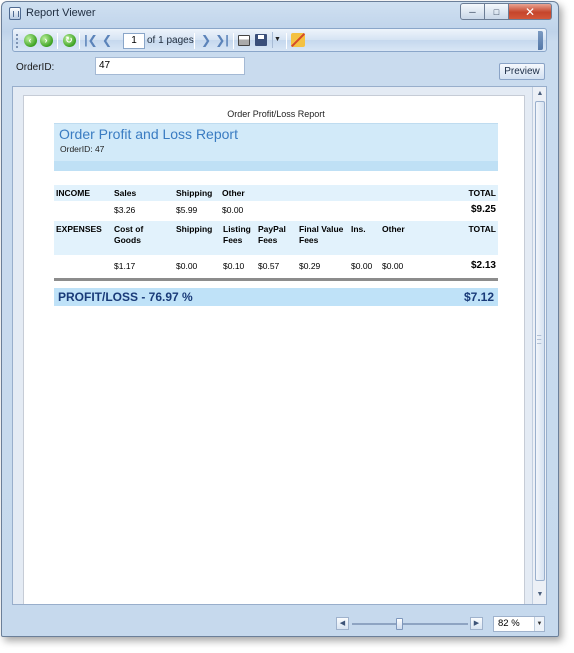 The width and height of the screenshot is (574, 653). I want to click on income-sales-value: $3.26, so click(125, 210).